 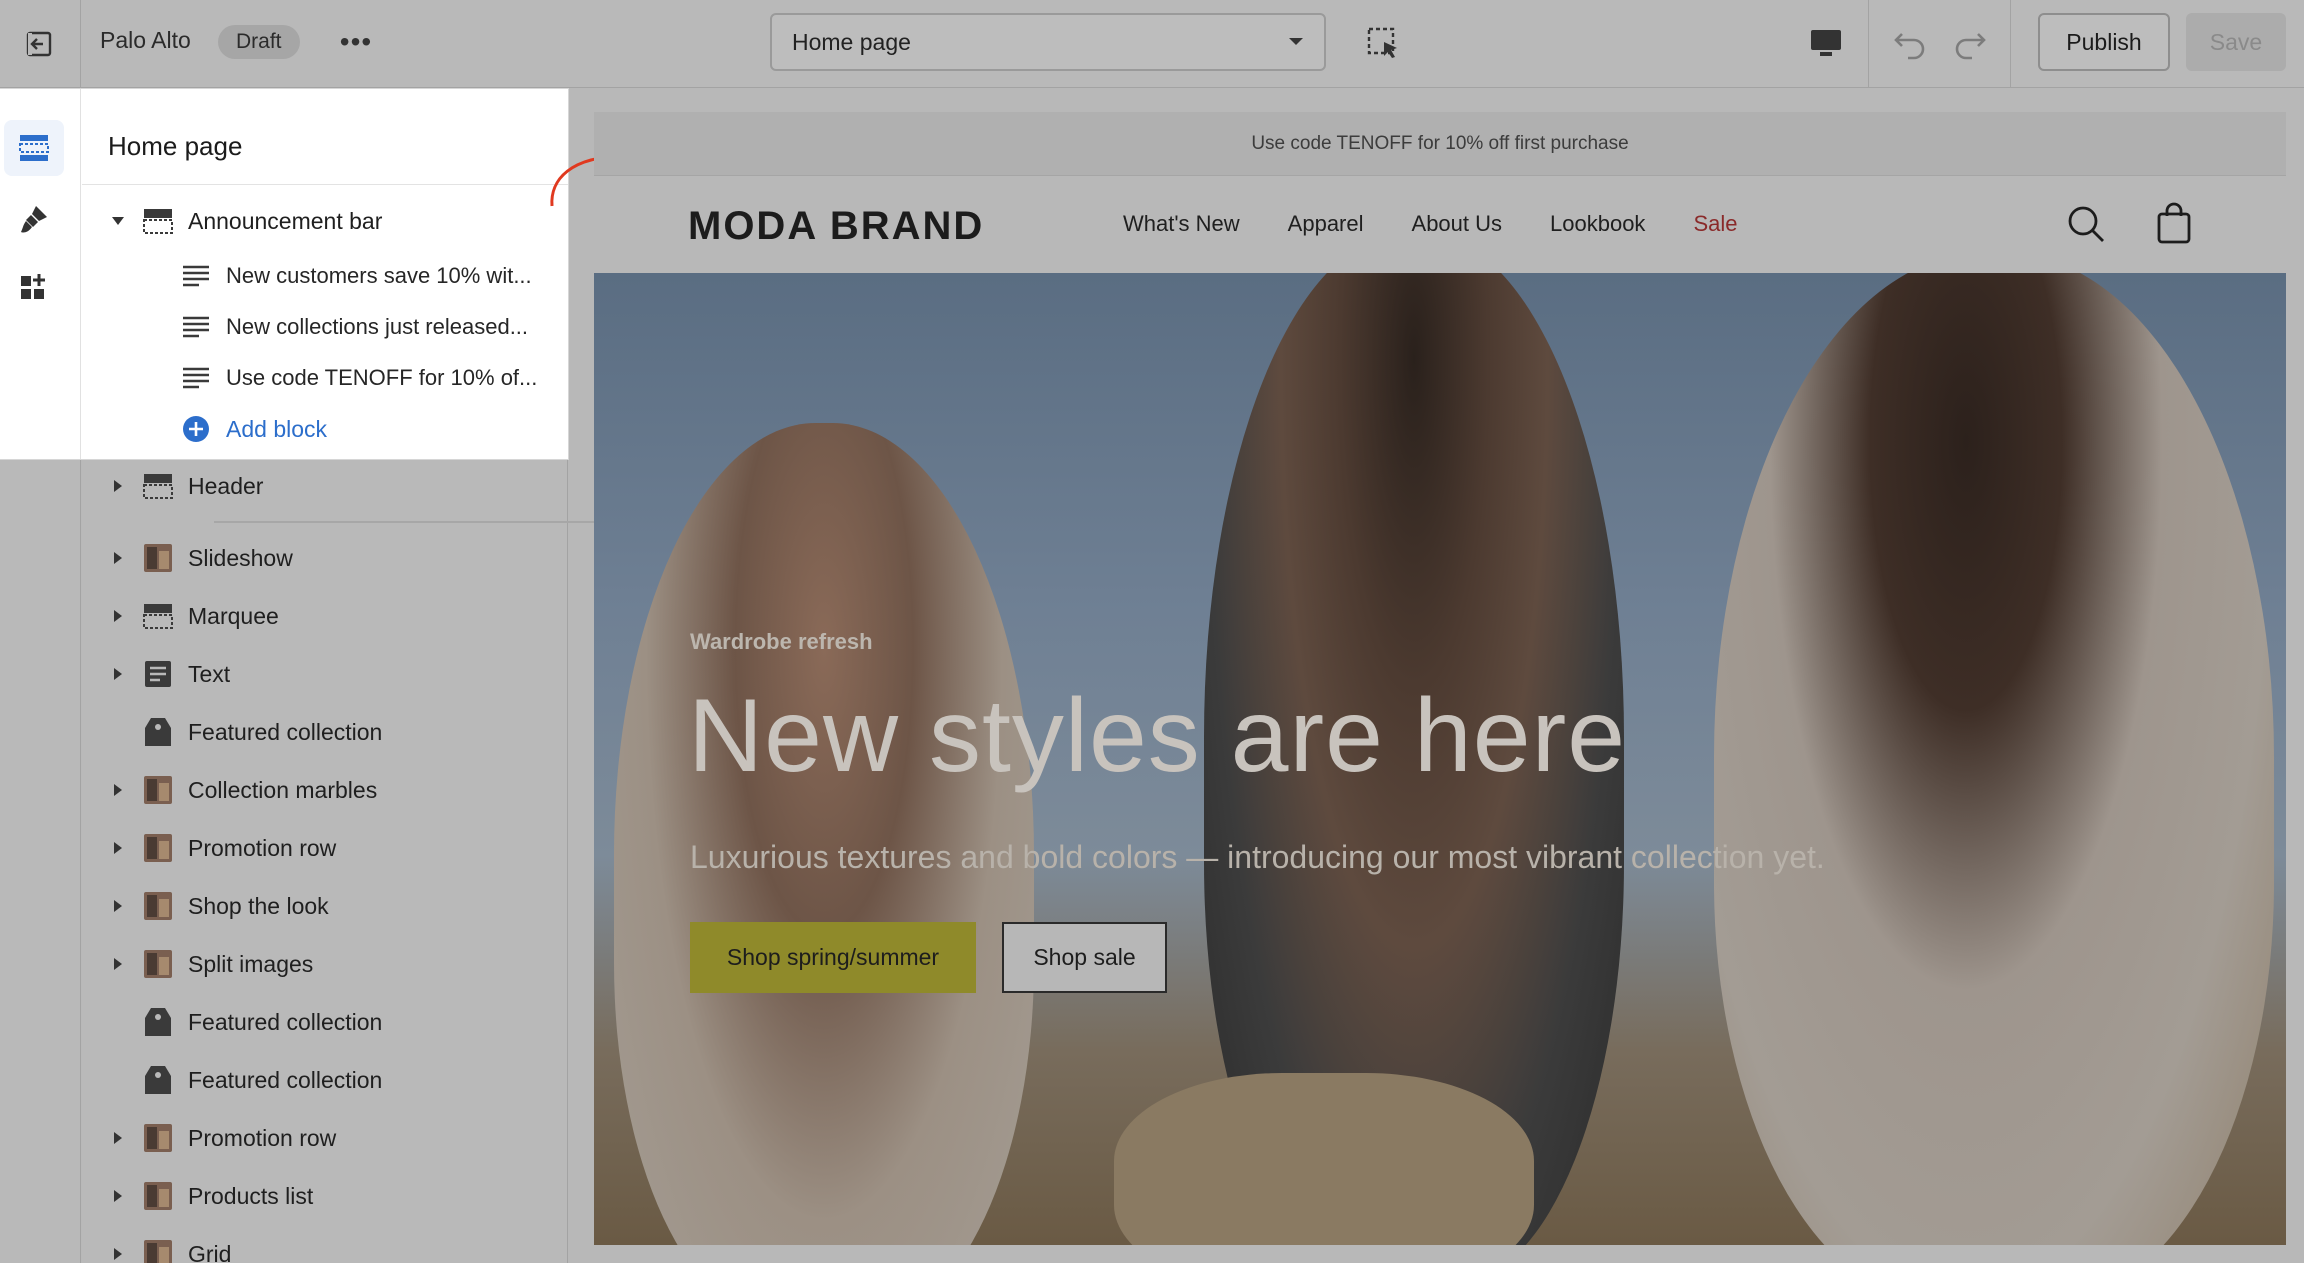 What do you see at coordinates (325, 184) in the screenshot?
I see `panel-title-divider` at bounding box center [325, 184].